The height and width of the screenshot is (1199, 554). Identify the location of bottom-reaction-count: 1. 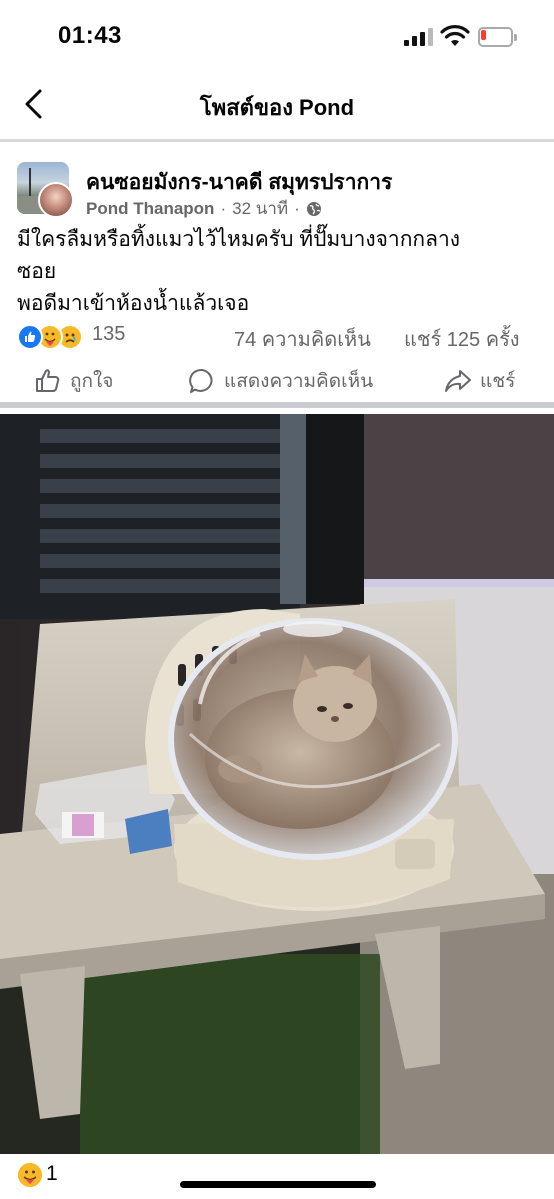
(52, 1173).